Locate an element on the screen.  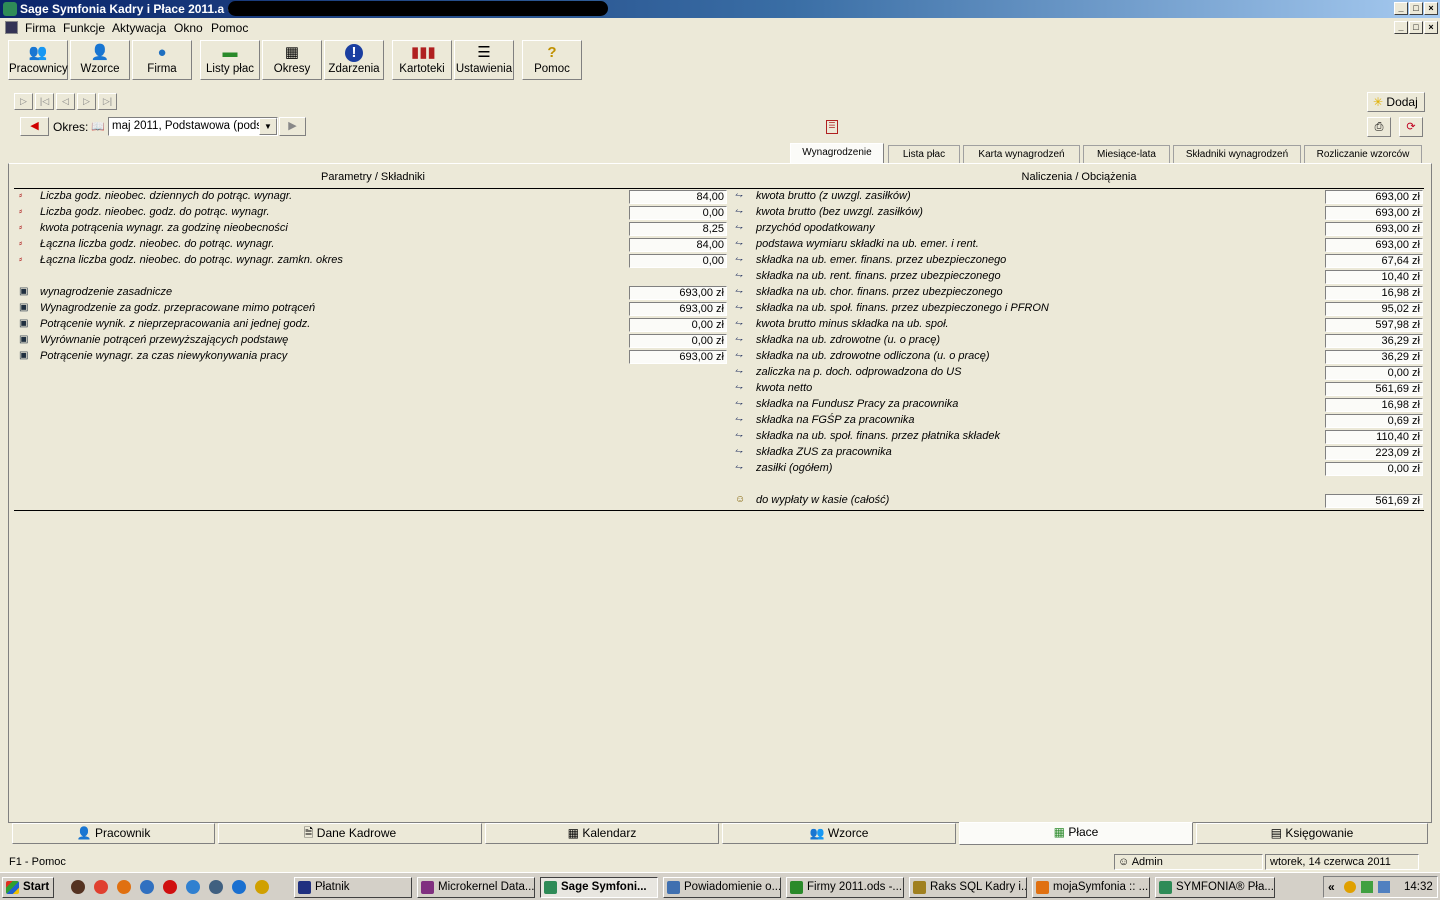
nav-last-button: ▷| is located at coordinates (107, 101).